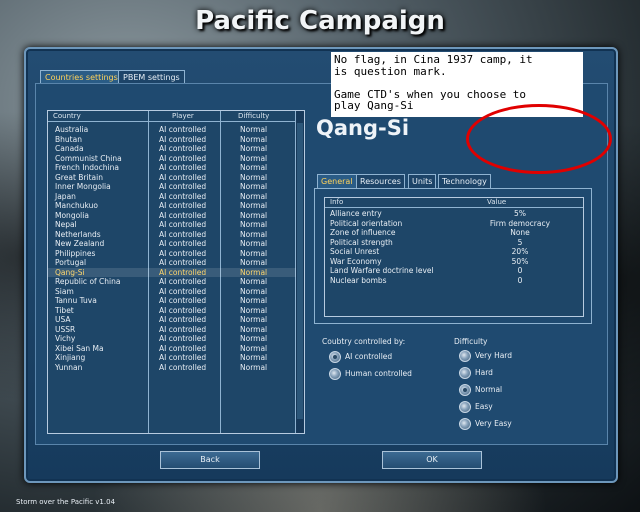 The height and width of the screenshot is (512, 640). What do you see at coordinates (66, 224) in the screenshot?
I see `country-cell: Nepal` at bounding box center [66, 224].